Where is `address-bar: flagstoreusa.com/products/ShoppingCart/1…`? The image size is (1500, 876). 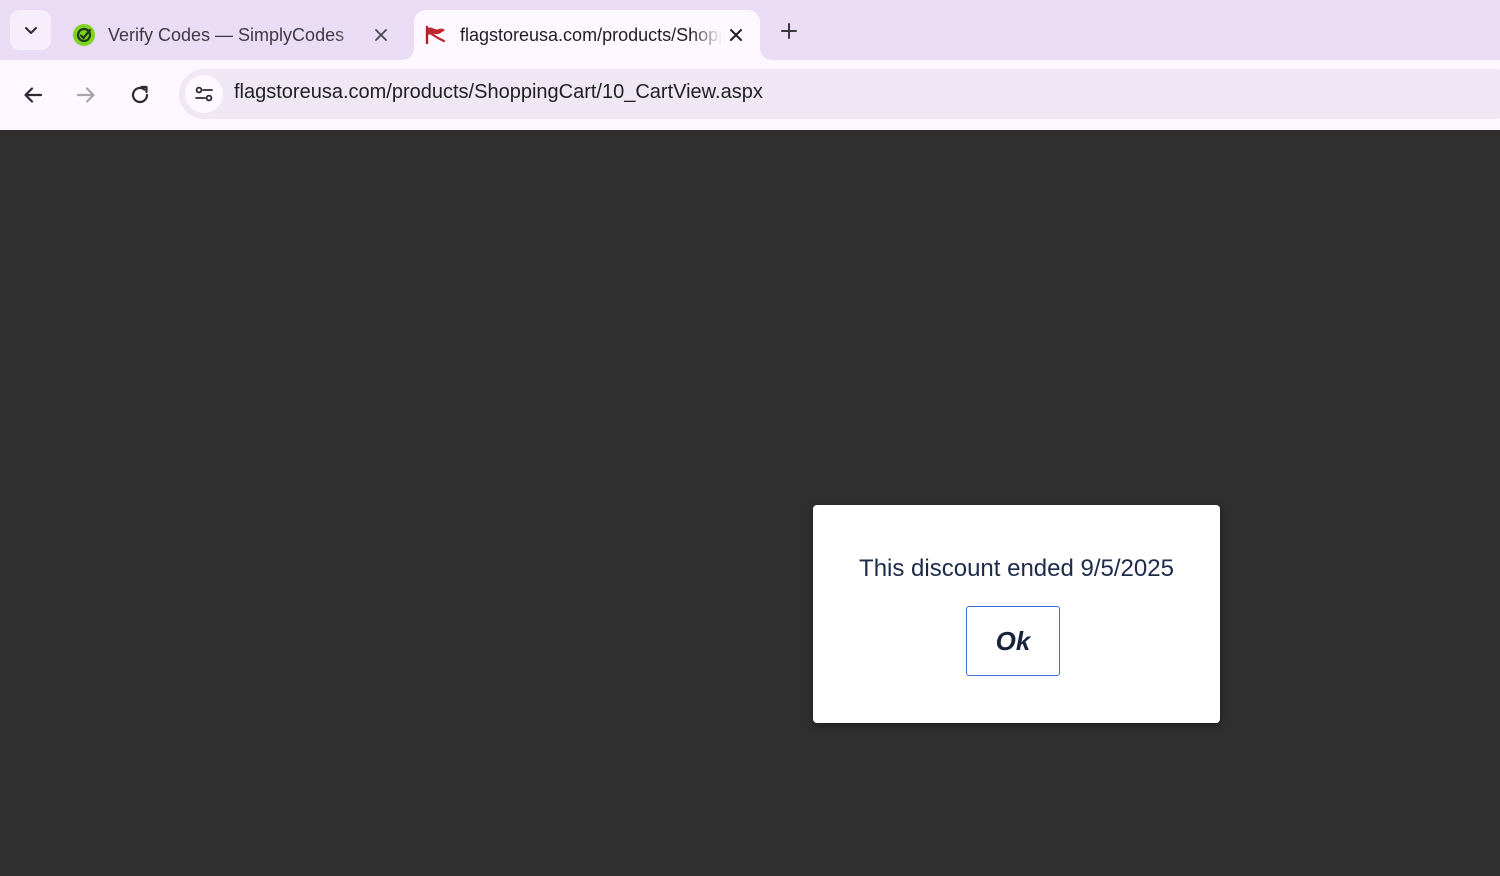
address-bar: flagstoreusa.com/products/ShoppingCart/1… is located at coordinates (839, 94).